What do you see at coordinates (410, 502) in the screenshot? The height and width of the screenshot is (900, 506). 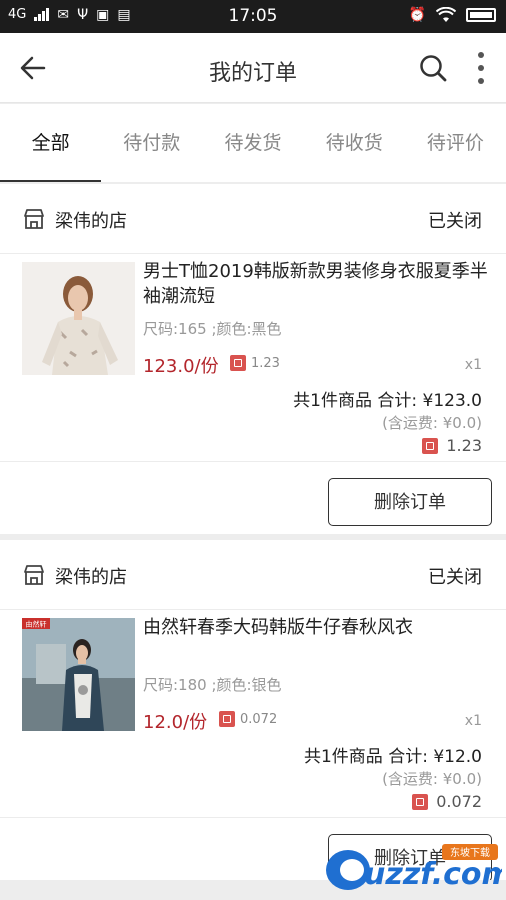 I see `delete-order-button: 删除订单` at bounding box center [410, 502].